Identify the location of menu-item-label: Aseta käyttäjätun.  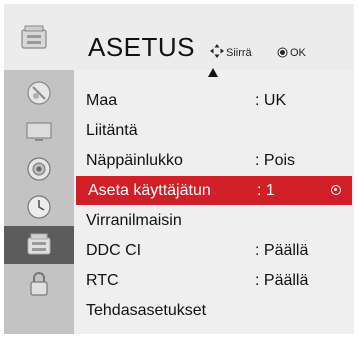
(149, 190).